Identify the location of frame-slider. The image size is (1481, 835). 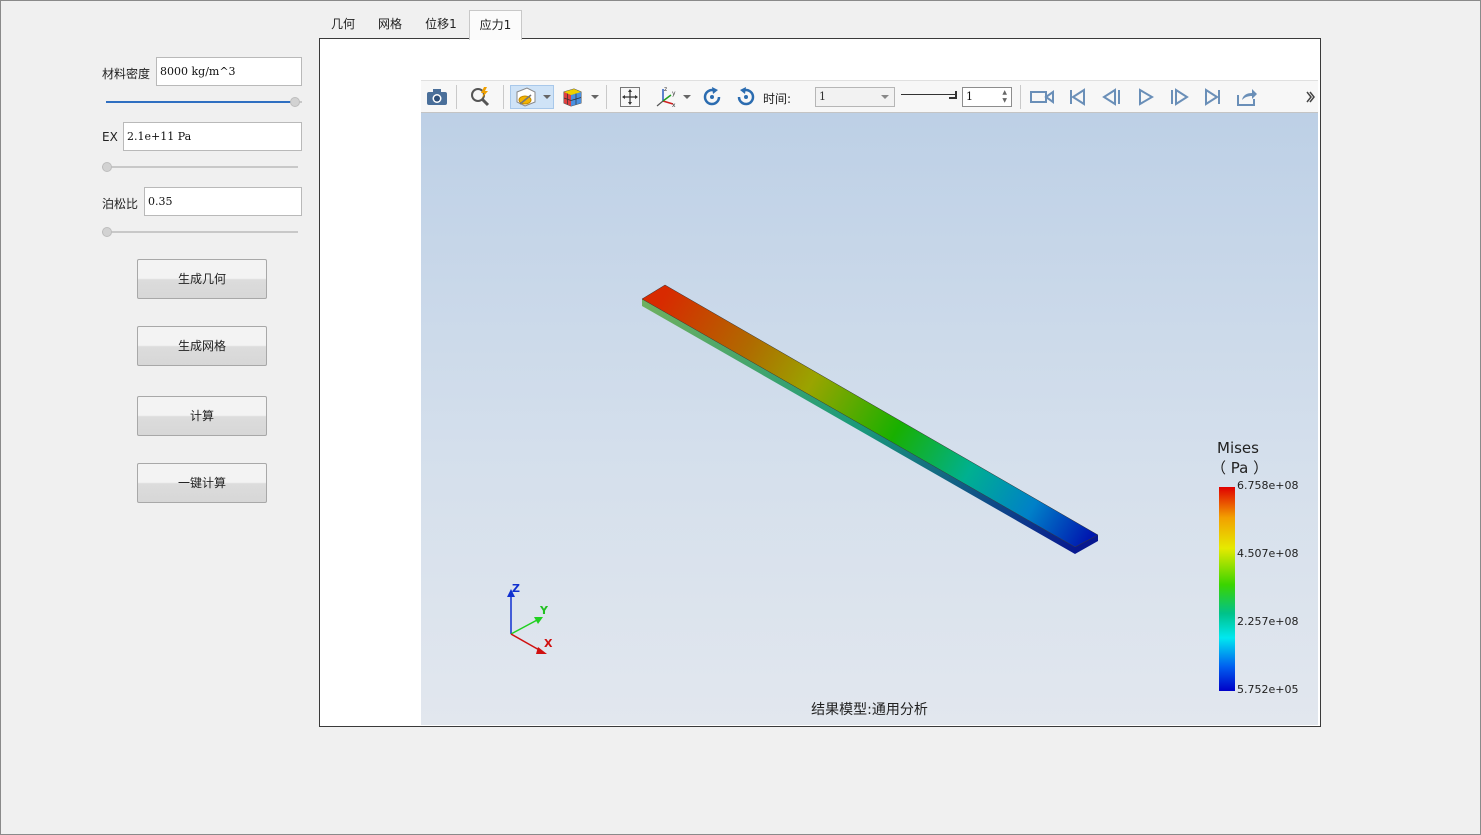
(929, 97).